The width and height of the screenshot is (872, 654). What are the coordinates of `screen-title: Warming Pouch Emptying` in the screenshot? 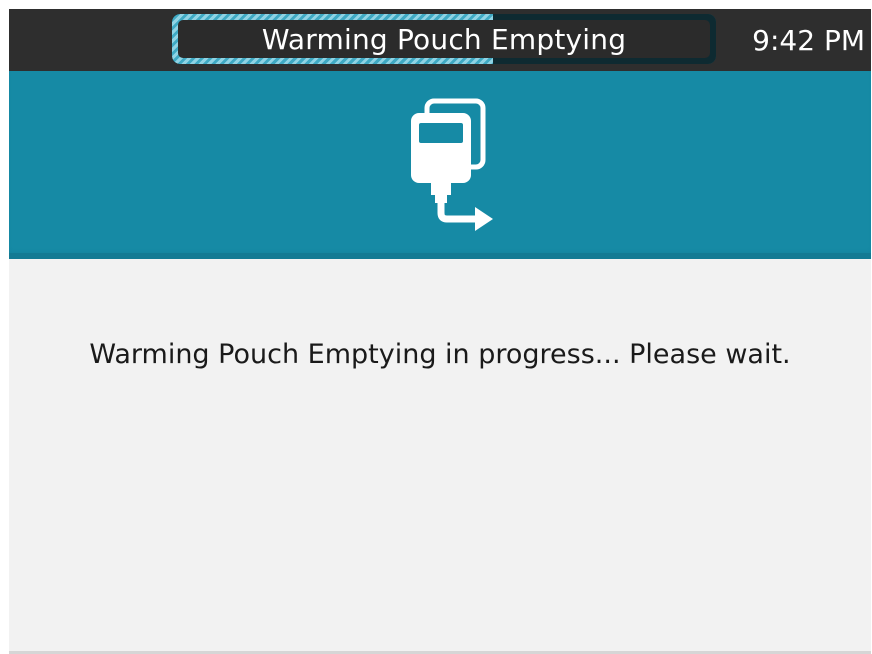 It's located at (444, 39).